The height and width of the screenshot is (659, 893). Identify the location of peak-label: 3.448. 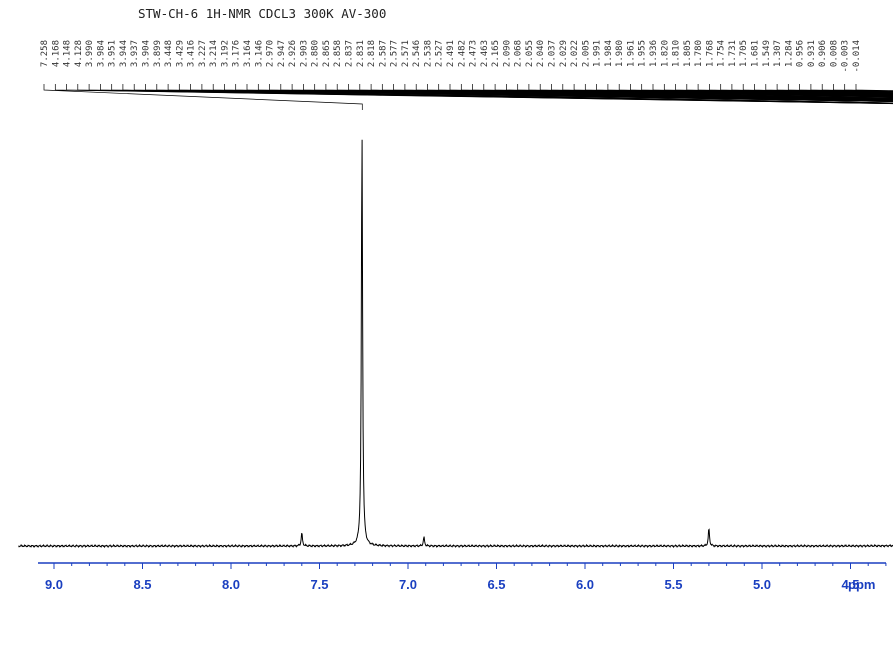
(169, 53).